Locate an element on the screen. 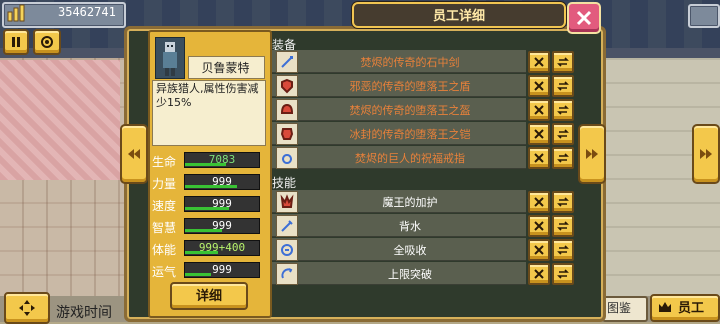 The image size is (720, 324). double-right-arrow-icon is located at coordinates (706, 154).